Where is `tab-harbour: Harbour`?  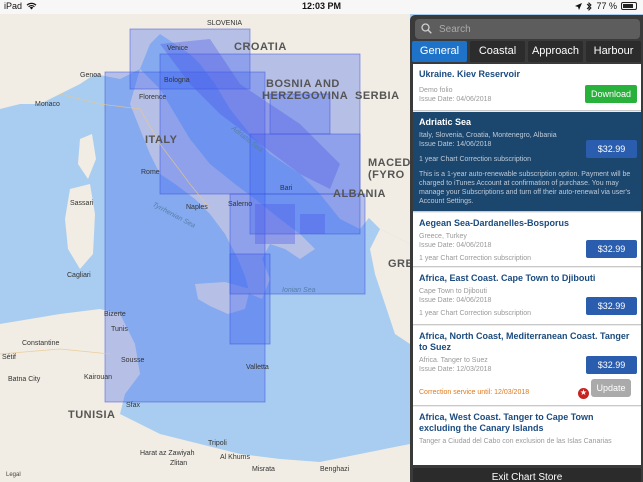 tab-harbour: Harbour is located at coordinates (613, 51).